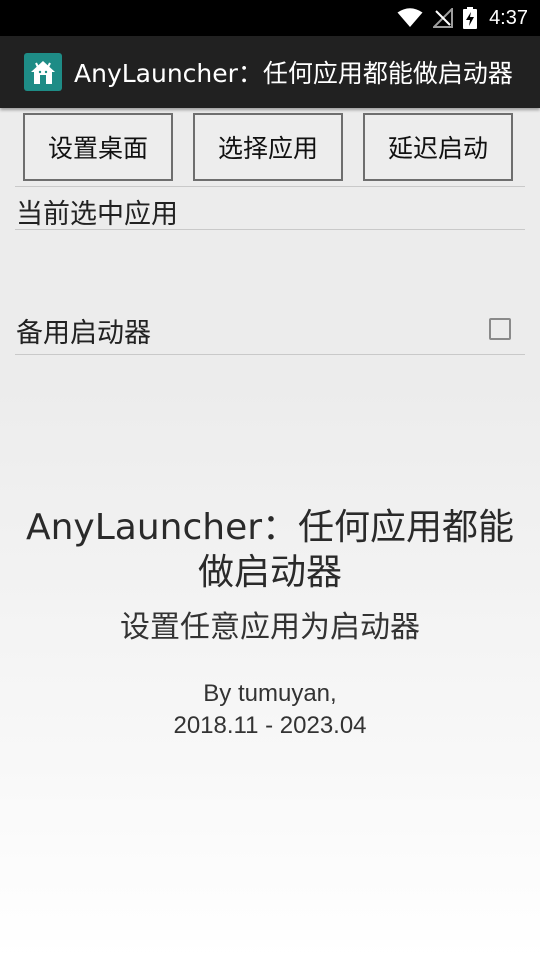 The image size is (540, 960). Describe the element at coordinates (410, 18) in the screenshot. I see `wifi-icon` at that location.